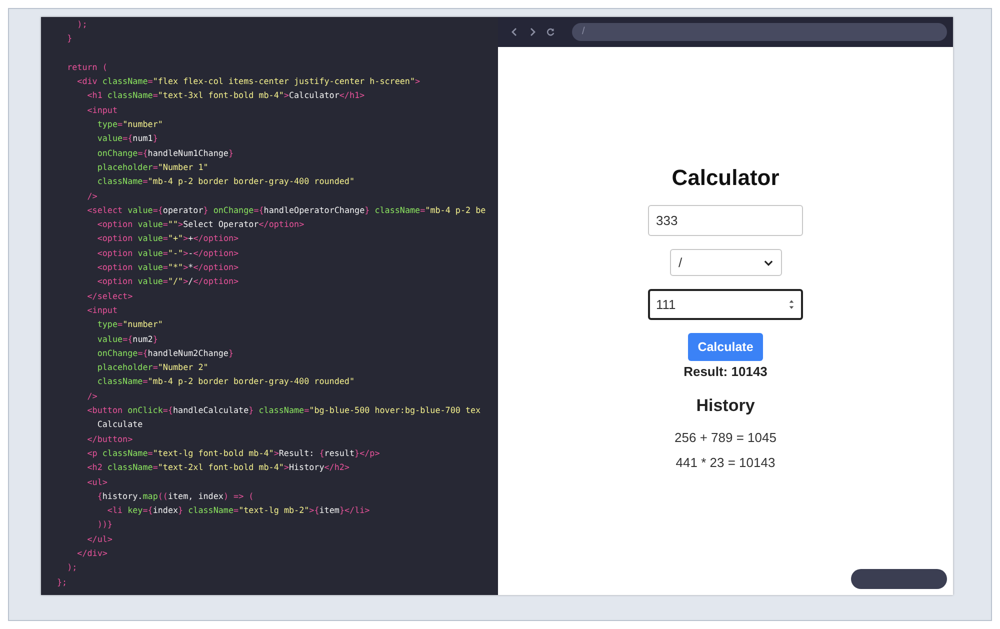 This screenshot has width=1000, height=629. What do you see at coordinates (109, 439) in the screenshot?
I see `code-line: </button>` at bounding box center [109, 439].